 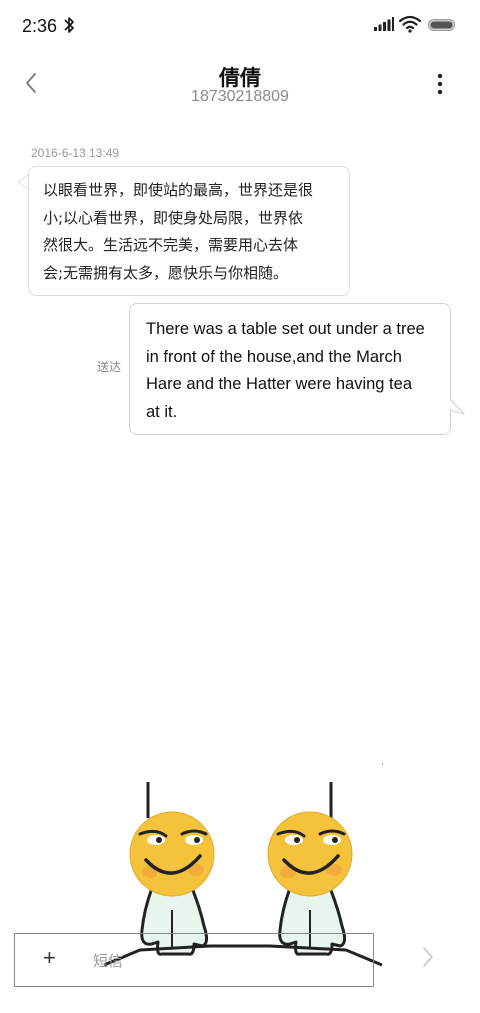 What do you see at coordinates (285, 329) in the screenshot?
I see `message-line: There was a table set out under a tree` at bounding box center [285, 329].